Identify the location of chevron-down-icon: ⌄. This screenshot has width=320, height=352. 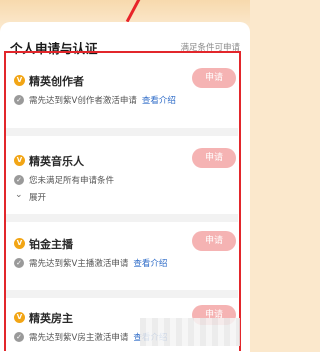
(19, 195).